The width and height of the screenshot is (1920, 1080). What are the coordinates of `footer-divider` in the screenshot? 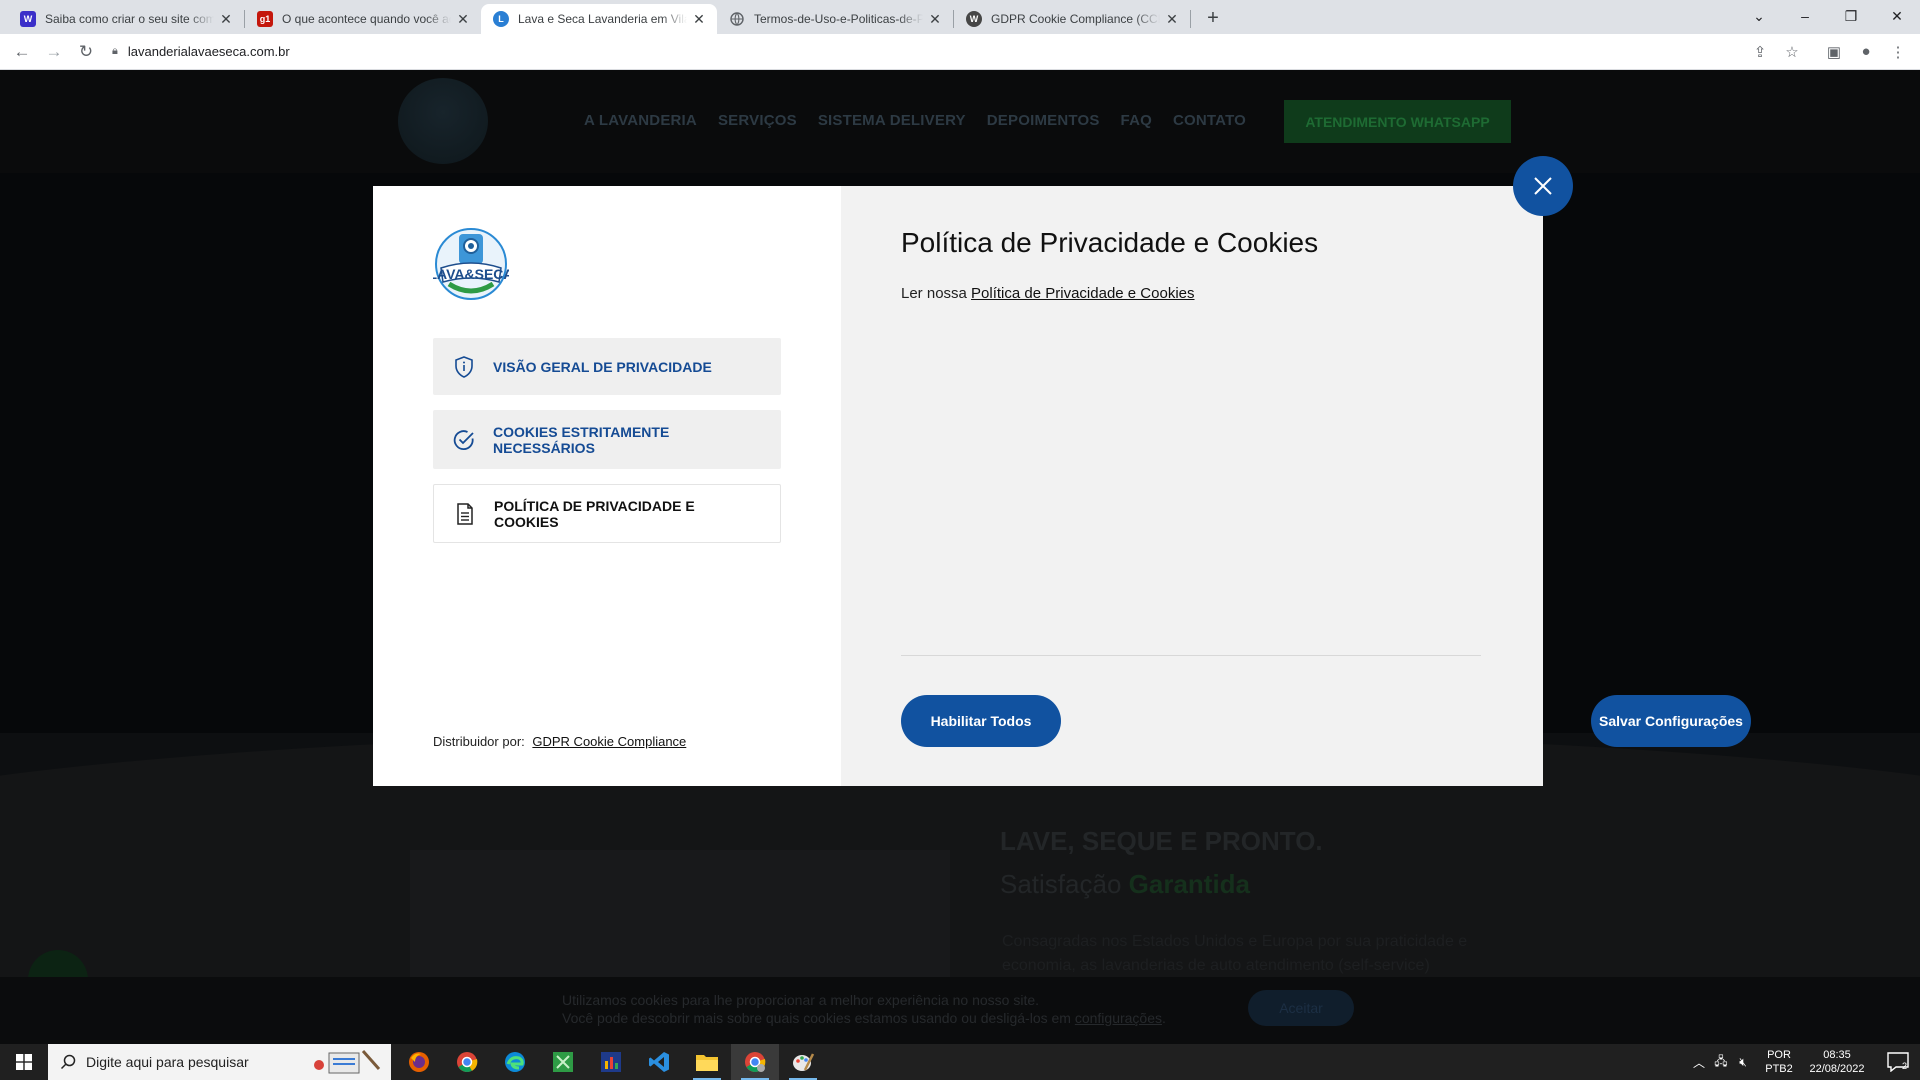 It's located at (1191, 655).